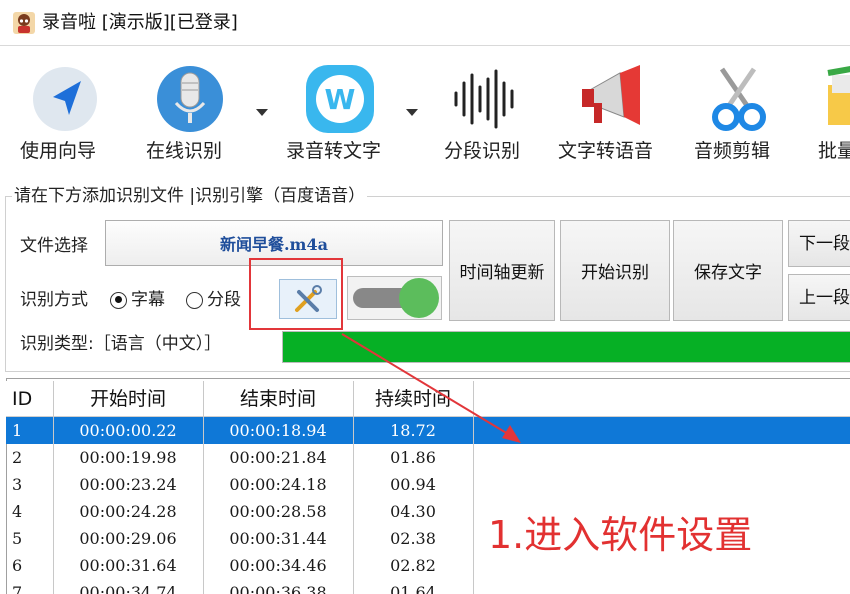 Image resolution: width=850 pixels, height=594 pixels. I want to click on table-cell: 00.94, so click(413, 484).